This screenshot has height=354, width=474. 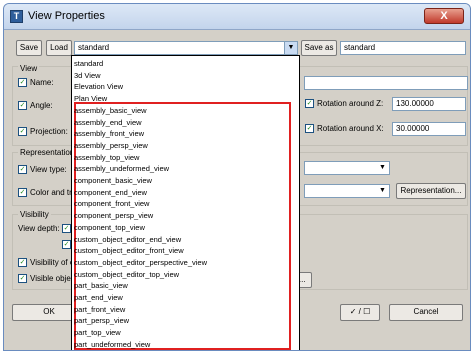 What do you see at coordinates (403, 48) in the screenshot?
I see `save-as-field: standard` at bounding box center [403, 48].